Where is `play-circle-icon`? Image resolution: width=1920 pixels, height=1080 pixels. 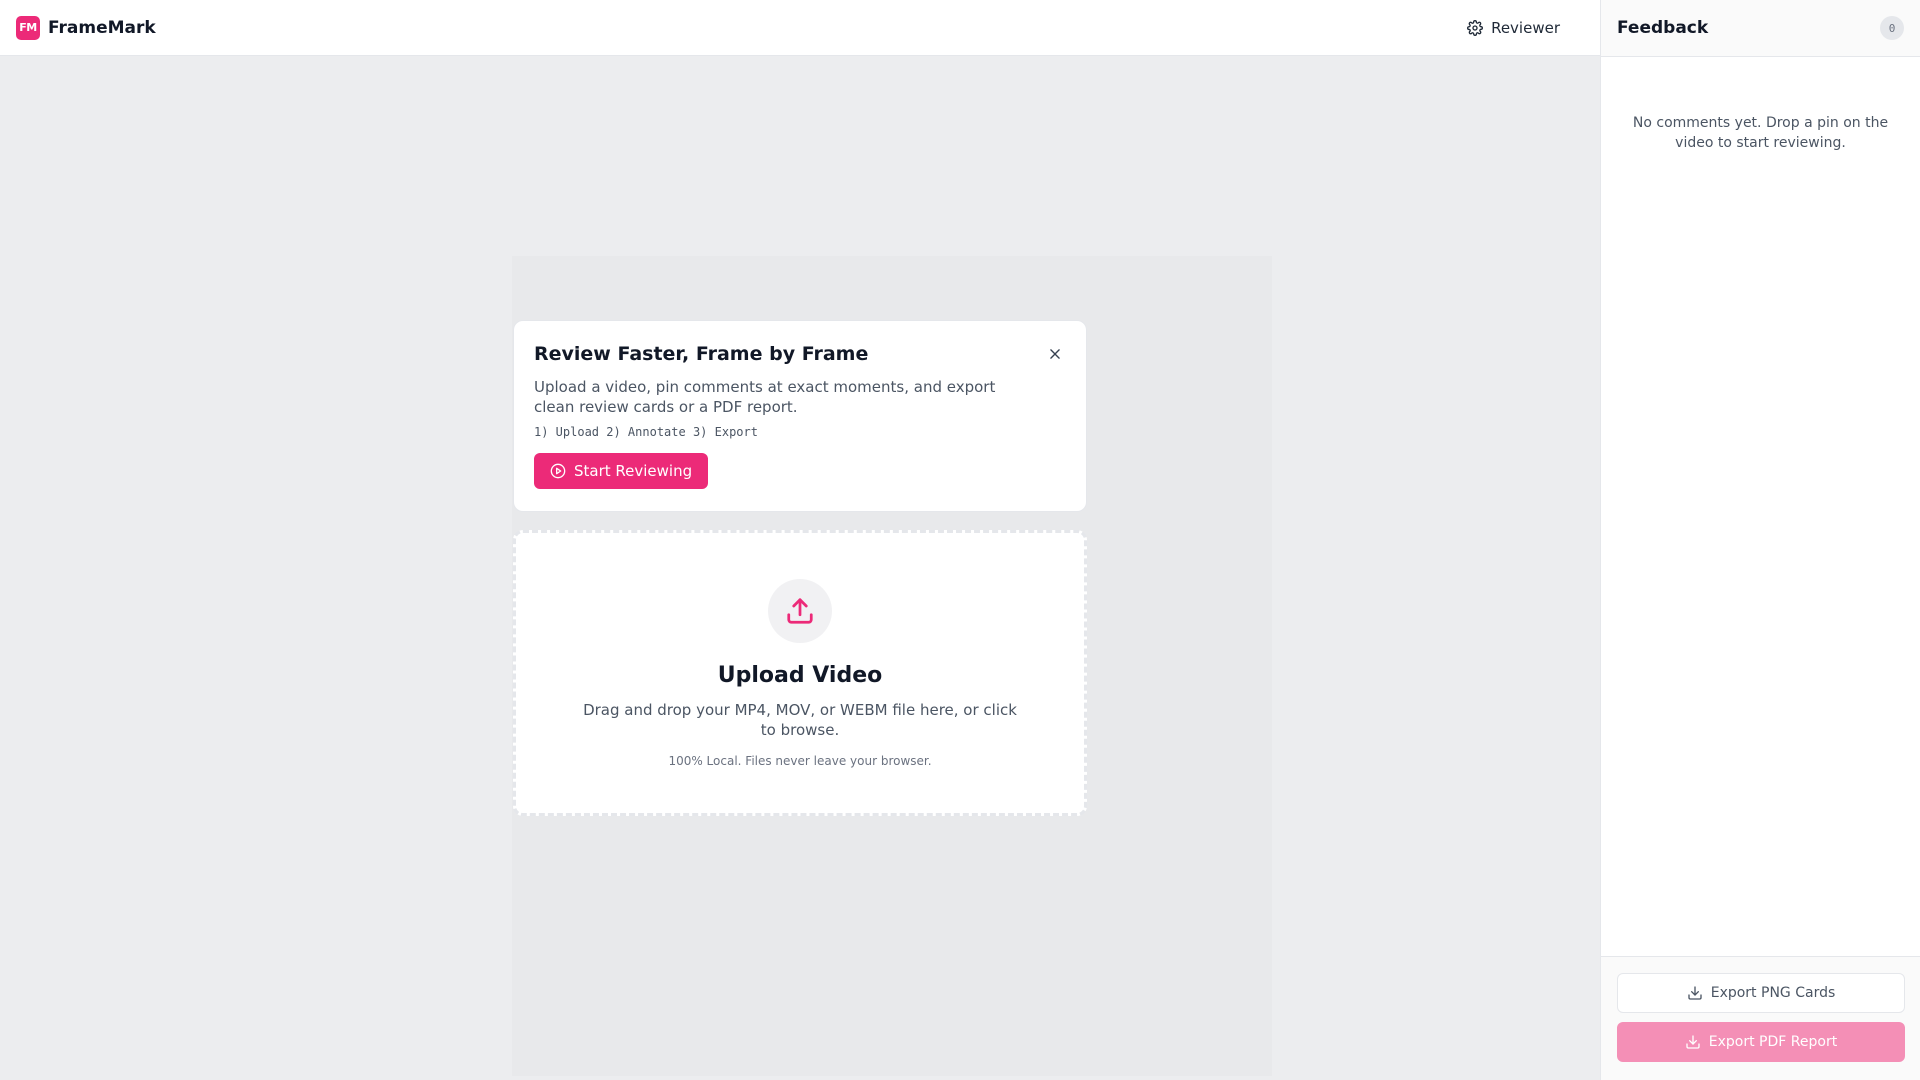
play-circle-icon is located at coordinates (558, 471).